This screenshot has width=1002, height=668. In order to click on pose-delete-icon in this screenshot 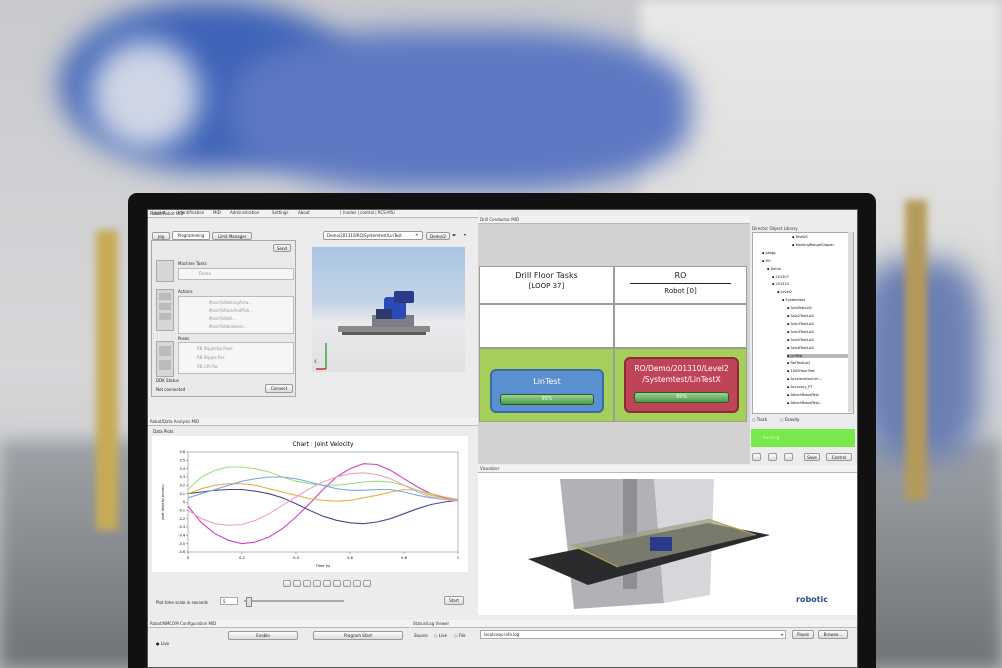, I will do `click(165, 365)`.